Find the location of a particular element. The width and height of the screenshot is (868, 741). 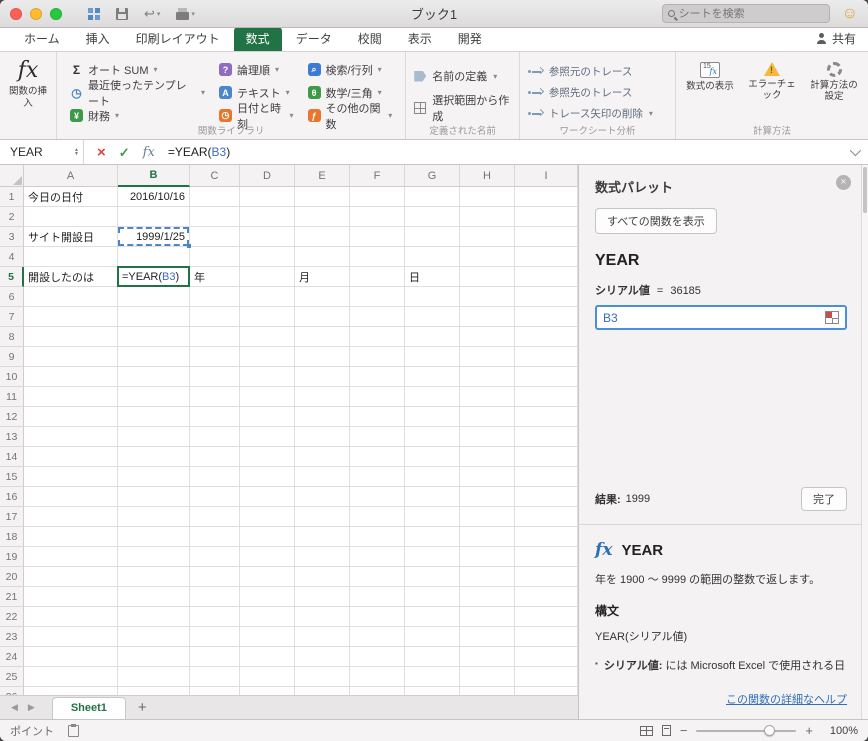

cell-I4 is located at coordinates (546, 257).